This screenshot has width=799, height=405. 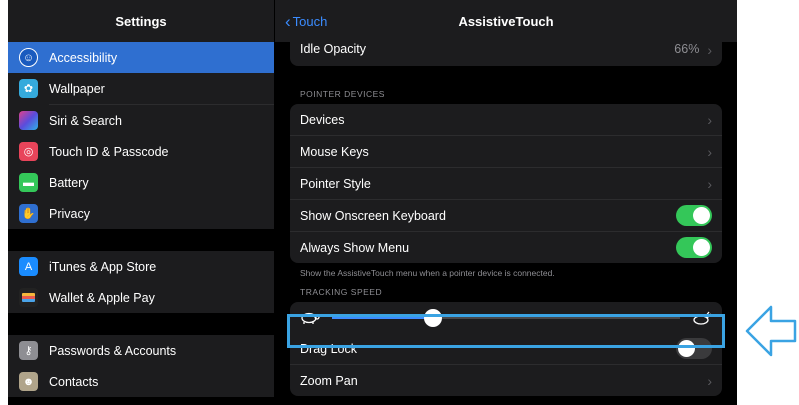 What do you see at coordinates (506, 331) in the screenshot?
I see `tracking-speed-highlight` at bounding box center [506, 331].